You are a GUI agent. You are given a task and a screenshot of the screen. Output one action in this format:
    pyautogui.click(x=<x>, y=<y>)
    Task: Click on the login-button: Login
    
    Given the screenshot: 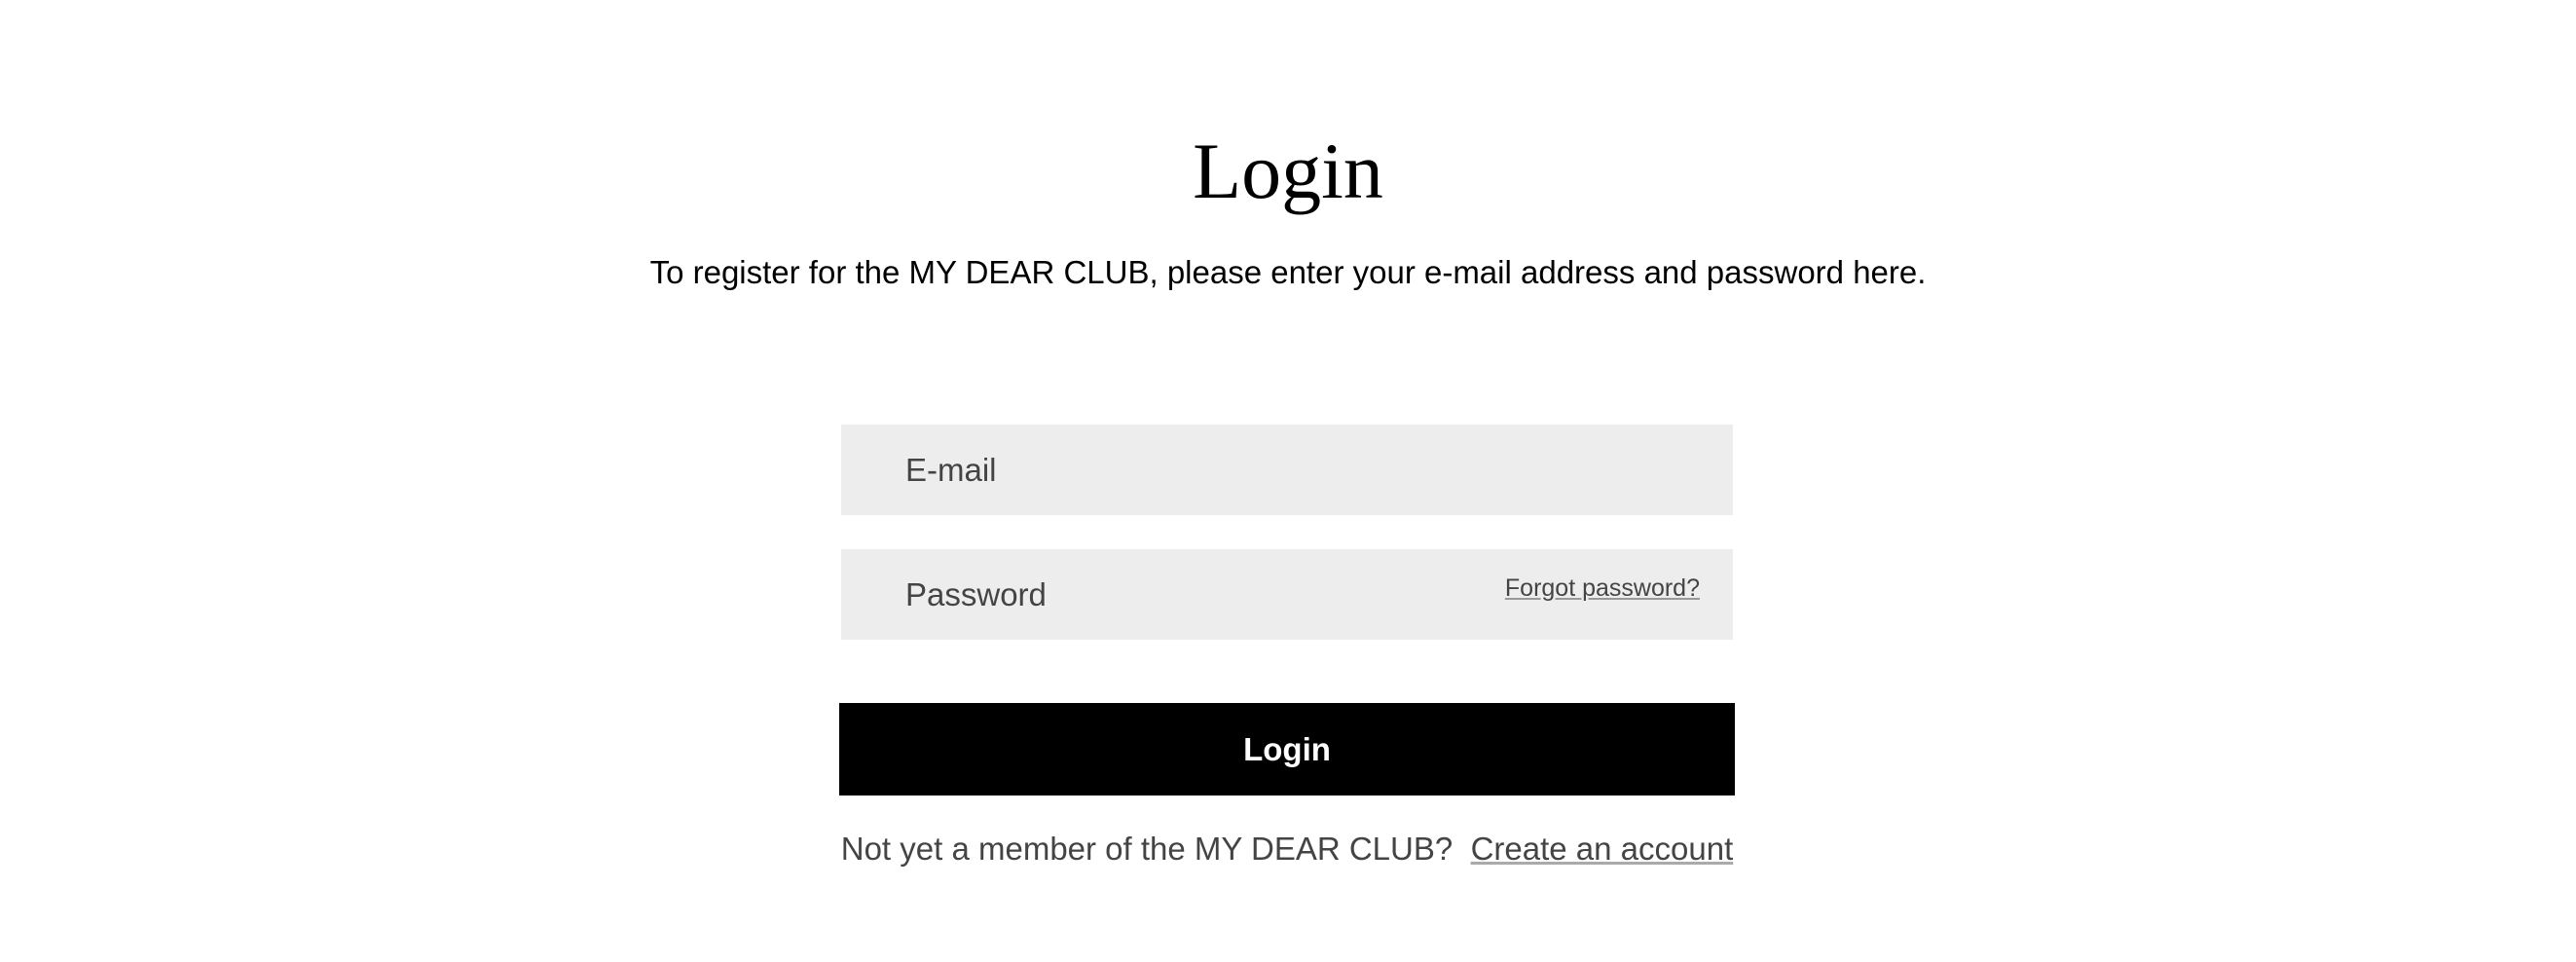 What is the action you would take?
    pyautogui.click(x=1287, y=749)
    